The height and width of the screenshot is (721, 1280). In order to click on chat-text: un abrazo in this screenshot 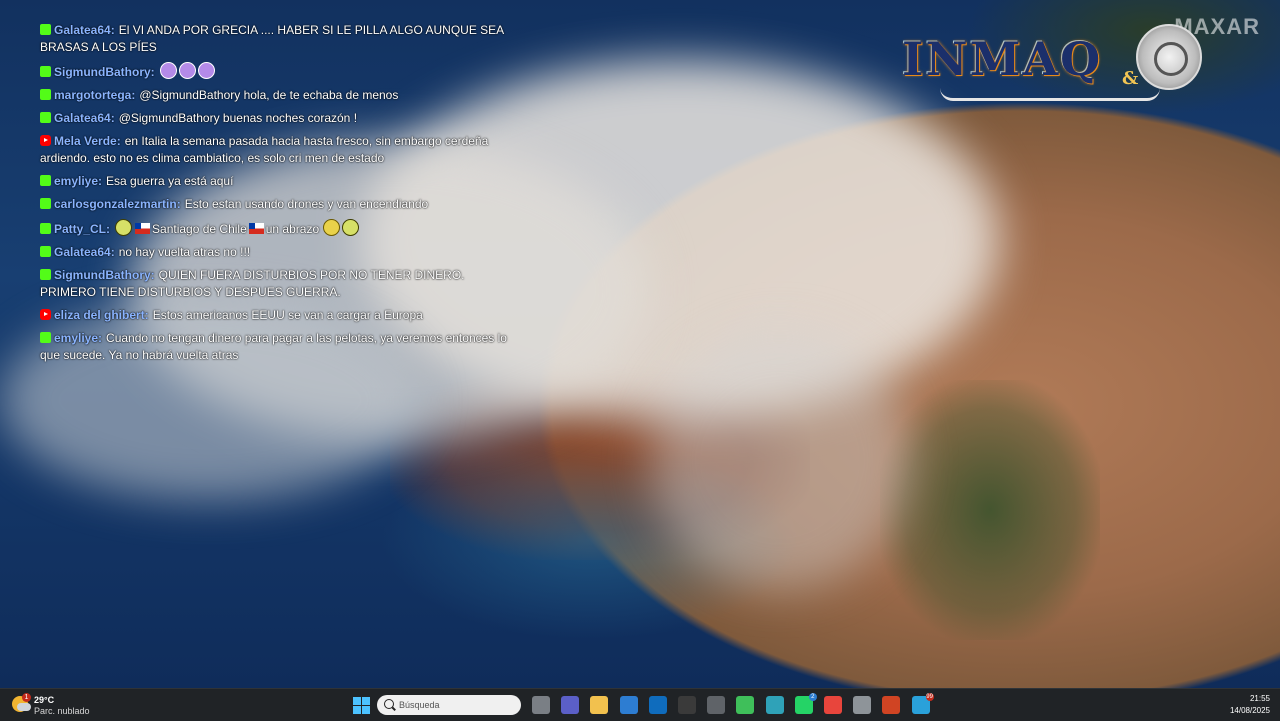, I will do `click(292, 229)`.